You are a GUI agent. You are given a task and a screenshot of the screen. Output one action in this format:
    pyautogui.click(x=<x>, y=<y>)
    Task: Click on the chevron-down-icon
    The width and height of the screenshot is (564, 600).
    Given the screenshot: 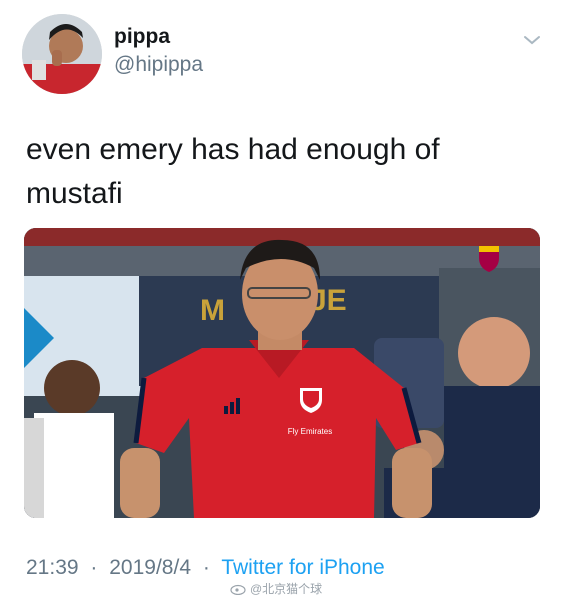 What is the action you would take?
    pyautogui.click(x=532, y=40)
    